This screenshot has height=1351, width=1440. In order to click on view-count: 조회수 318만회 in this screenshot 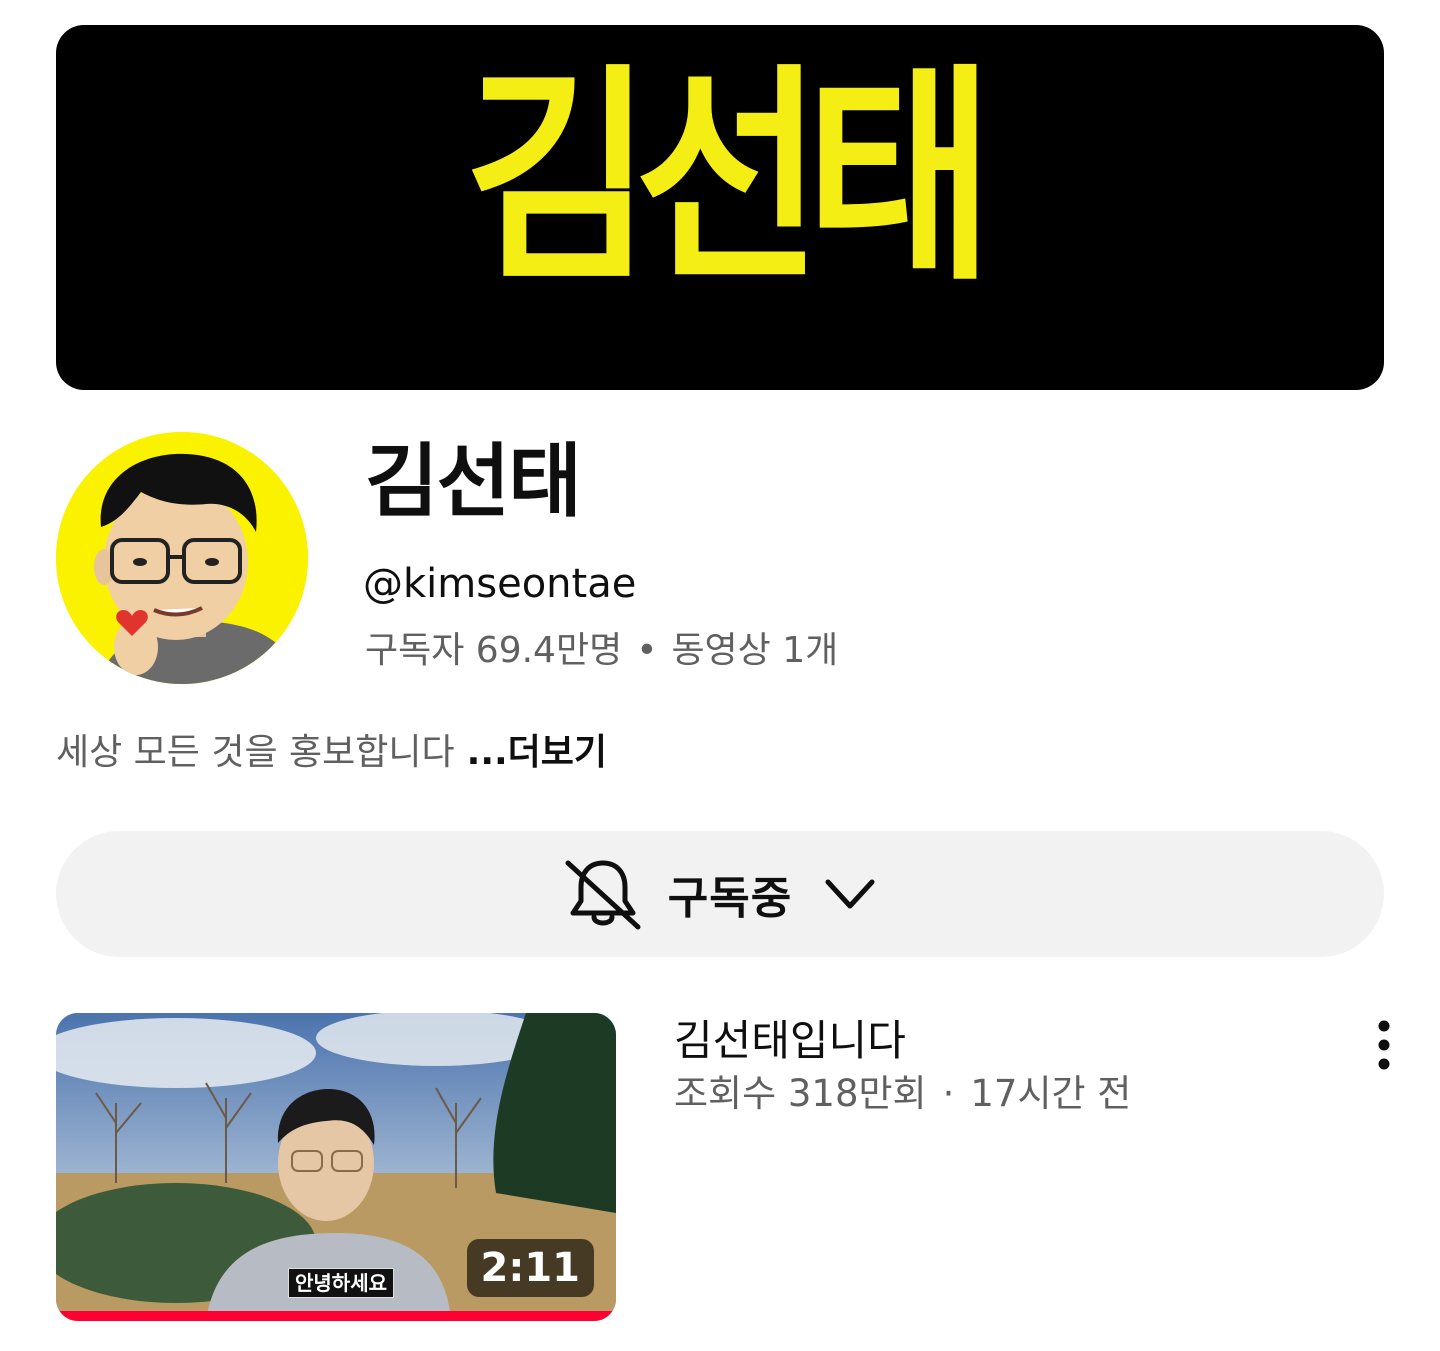, I will do `click(800, 1093)`.